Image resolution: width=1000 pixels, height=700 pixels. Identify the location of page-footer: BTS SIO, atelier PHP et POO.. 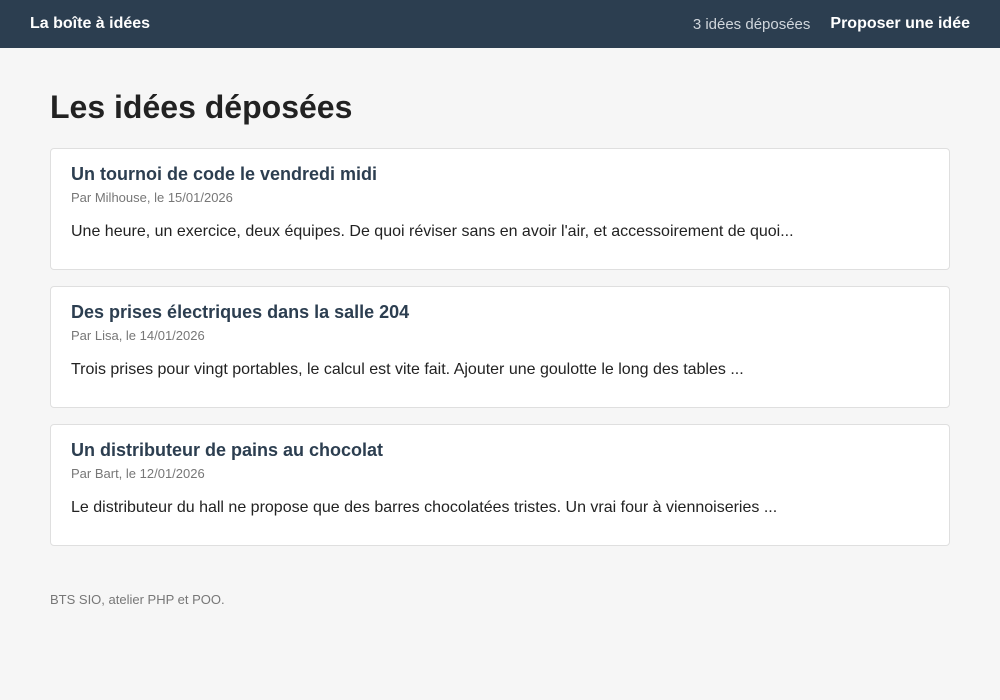
(500, 599).